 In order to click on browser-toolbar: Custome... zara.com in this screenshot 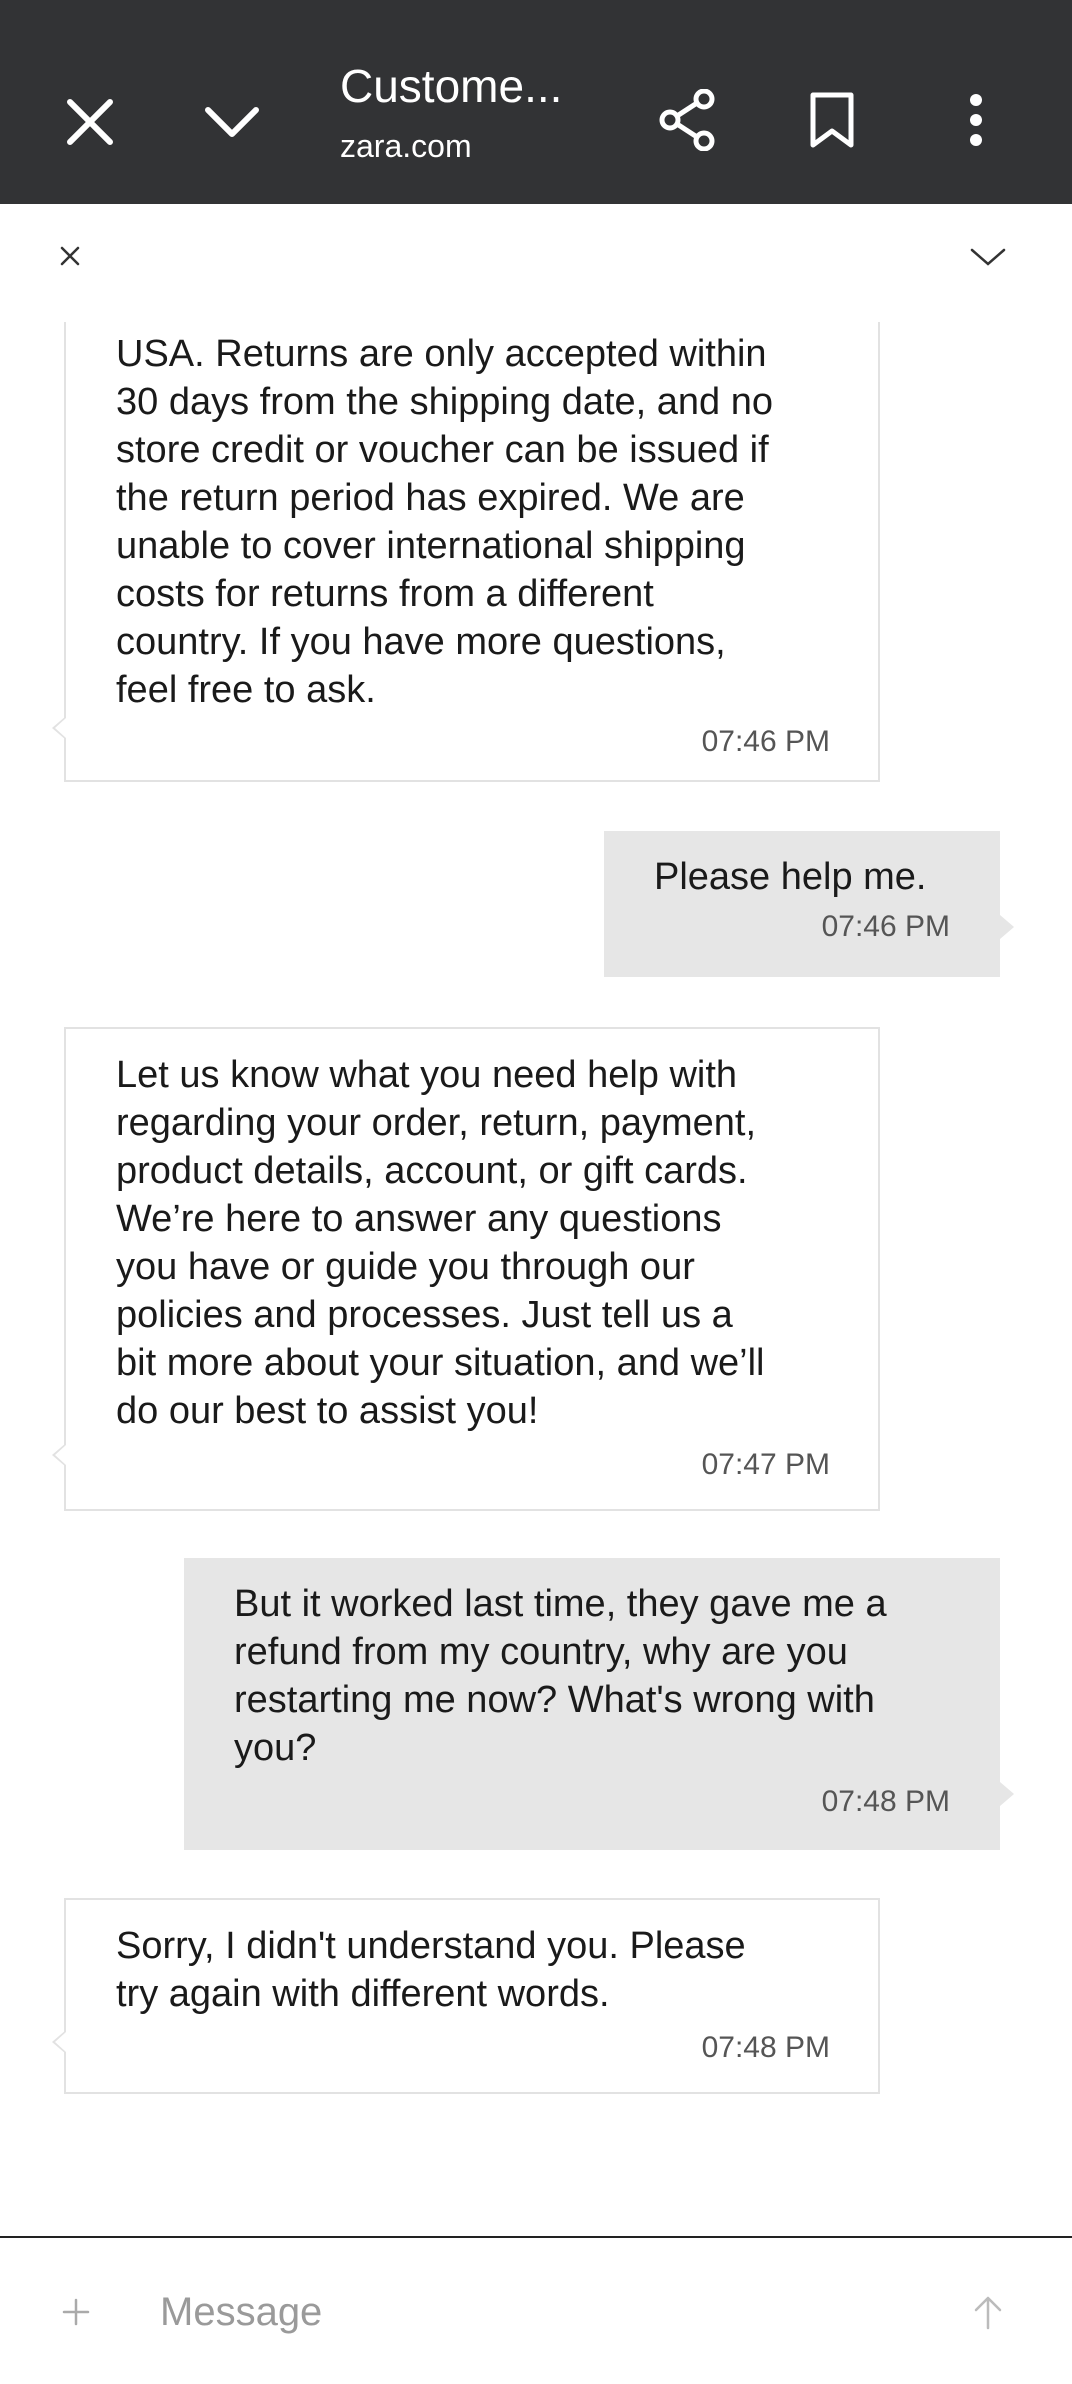, I will do `click(536, 102)`.